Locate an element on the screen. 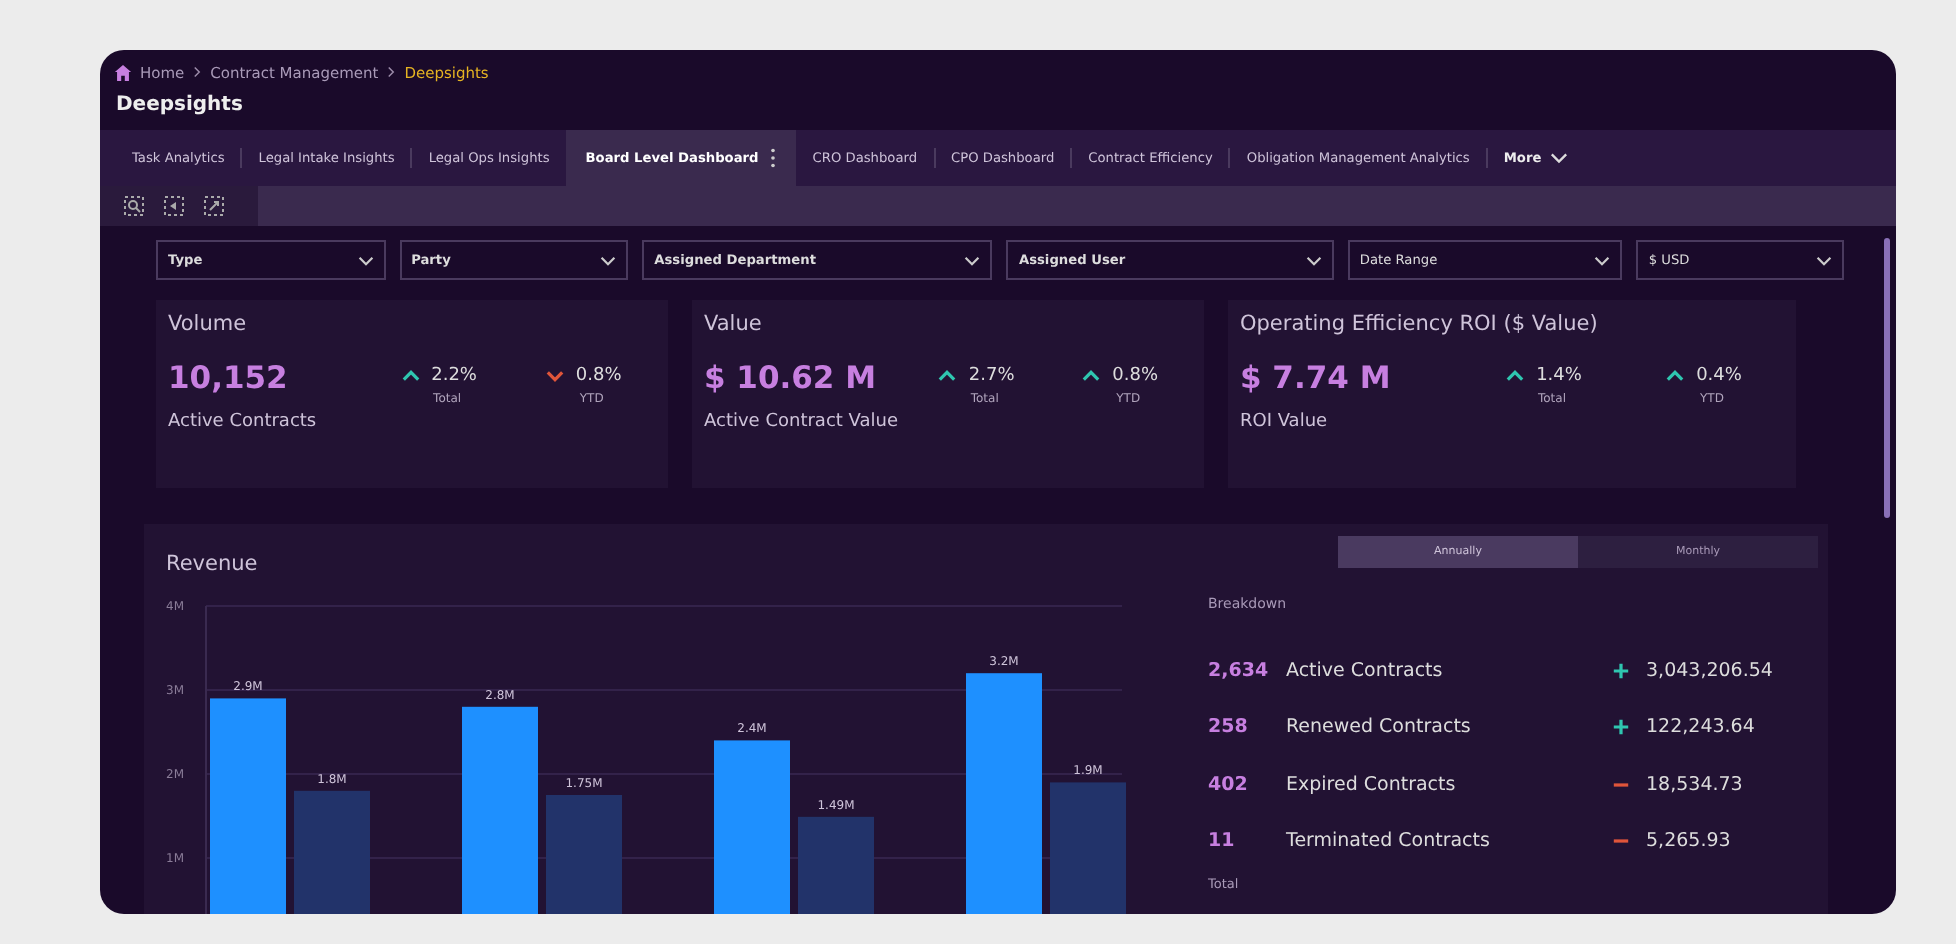 The image size is (1956, 944). contract-count: 11 is located at coordinates (1222, 841).